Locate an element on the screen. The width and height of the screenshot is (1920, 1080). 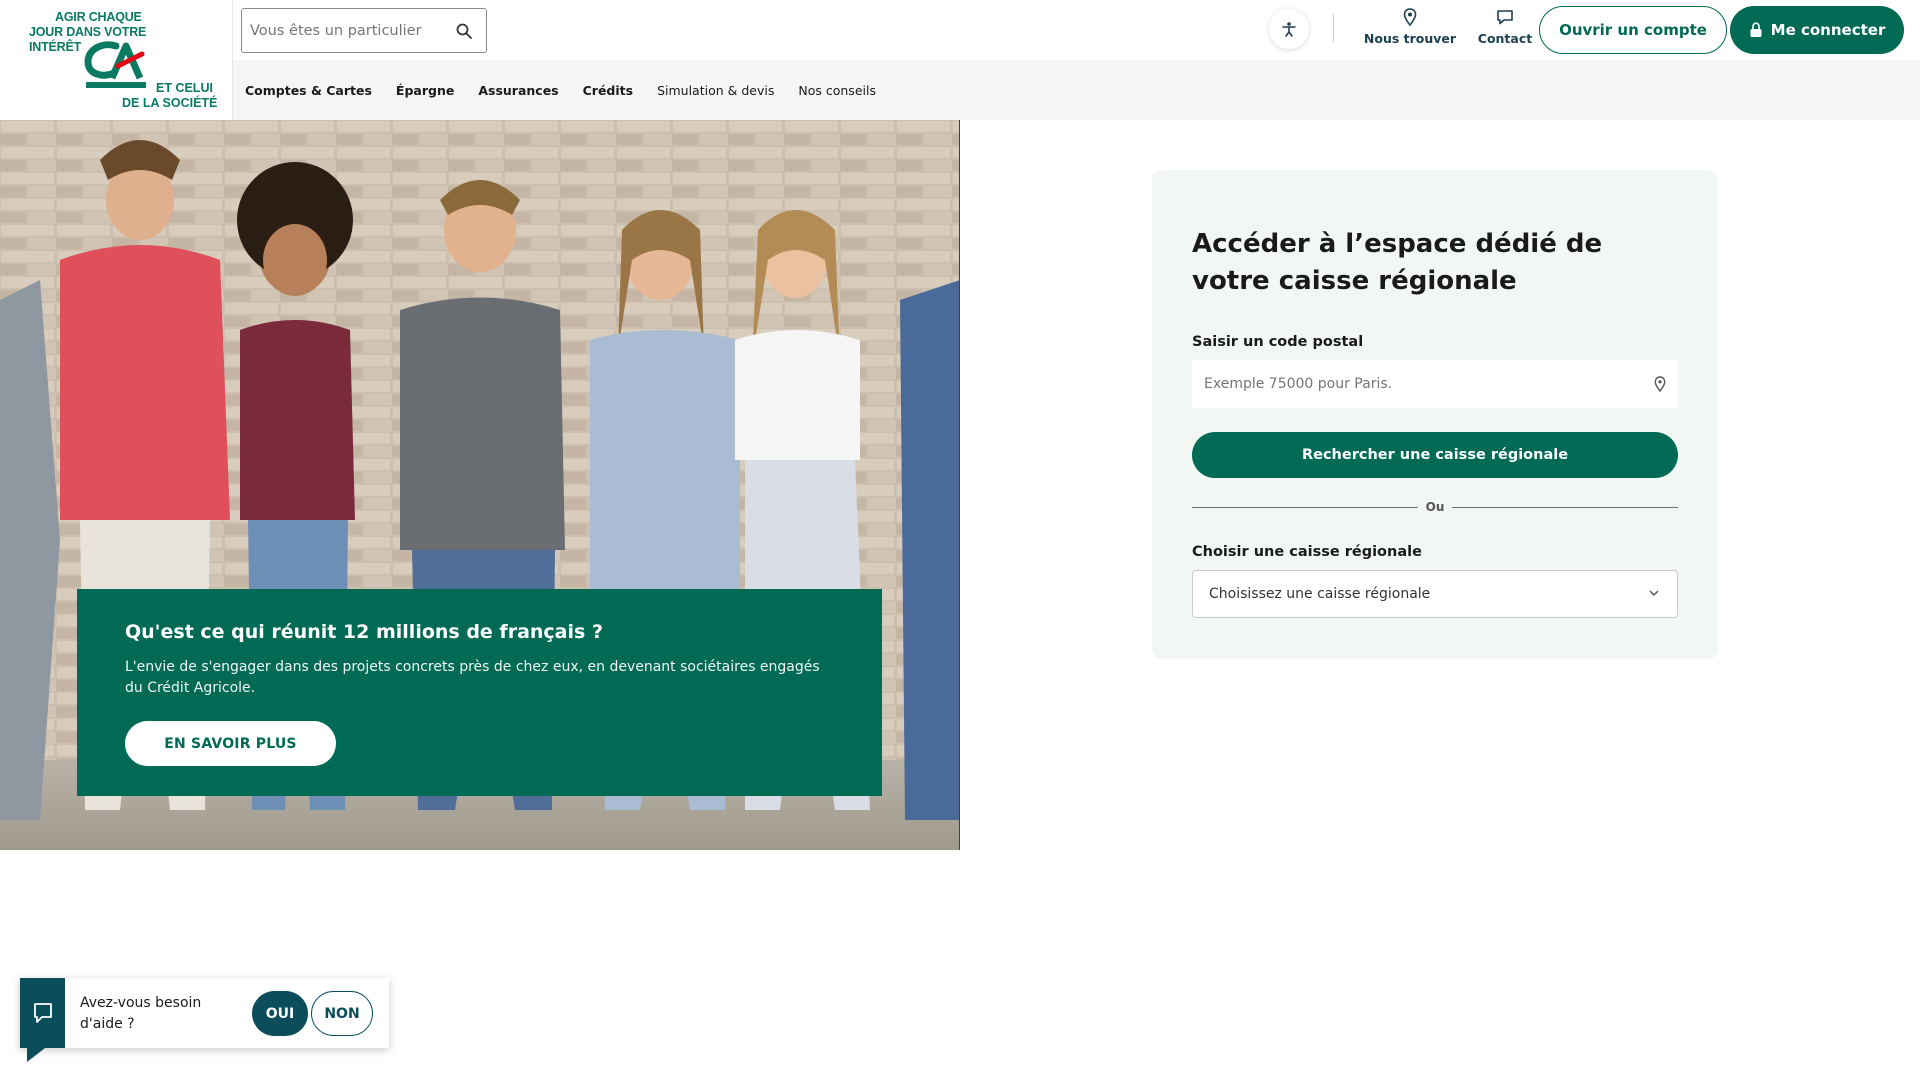
login-button: Me connecter is located at coordinates (1817, 30).